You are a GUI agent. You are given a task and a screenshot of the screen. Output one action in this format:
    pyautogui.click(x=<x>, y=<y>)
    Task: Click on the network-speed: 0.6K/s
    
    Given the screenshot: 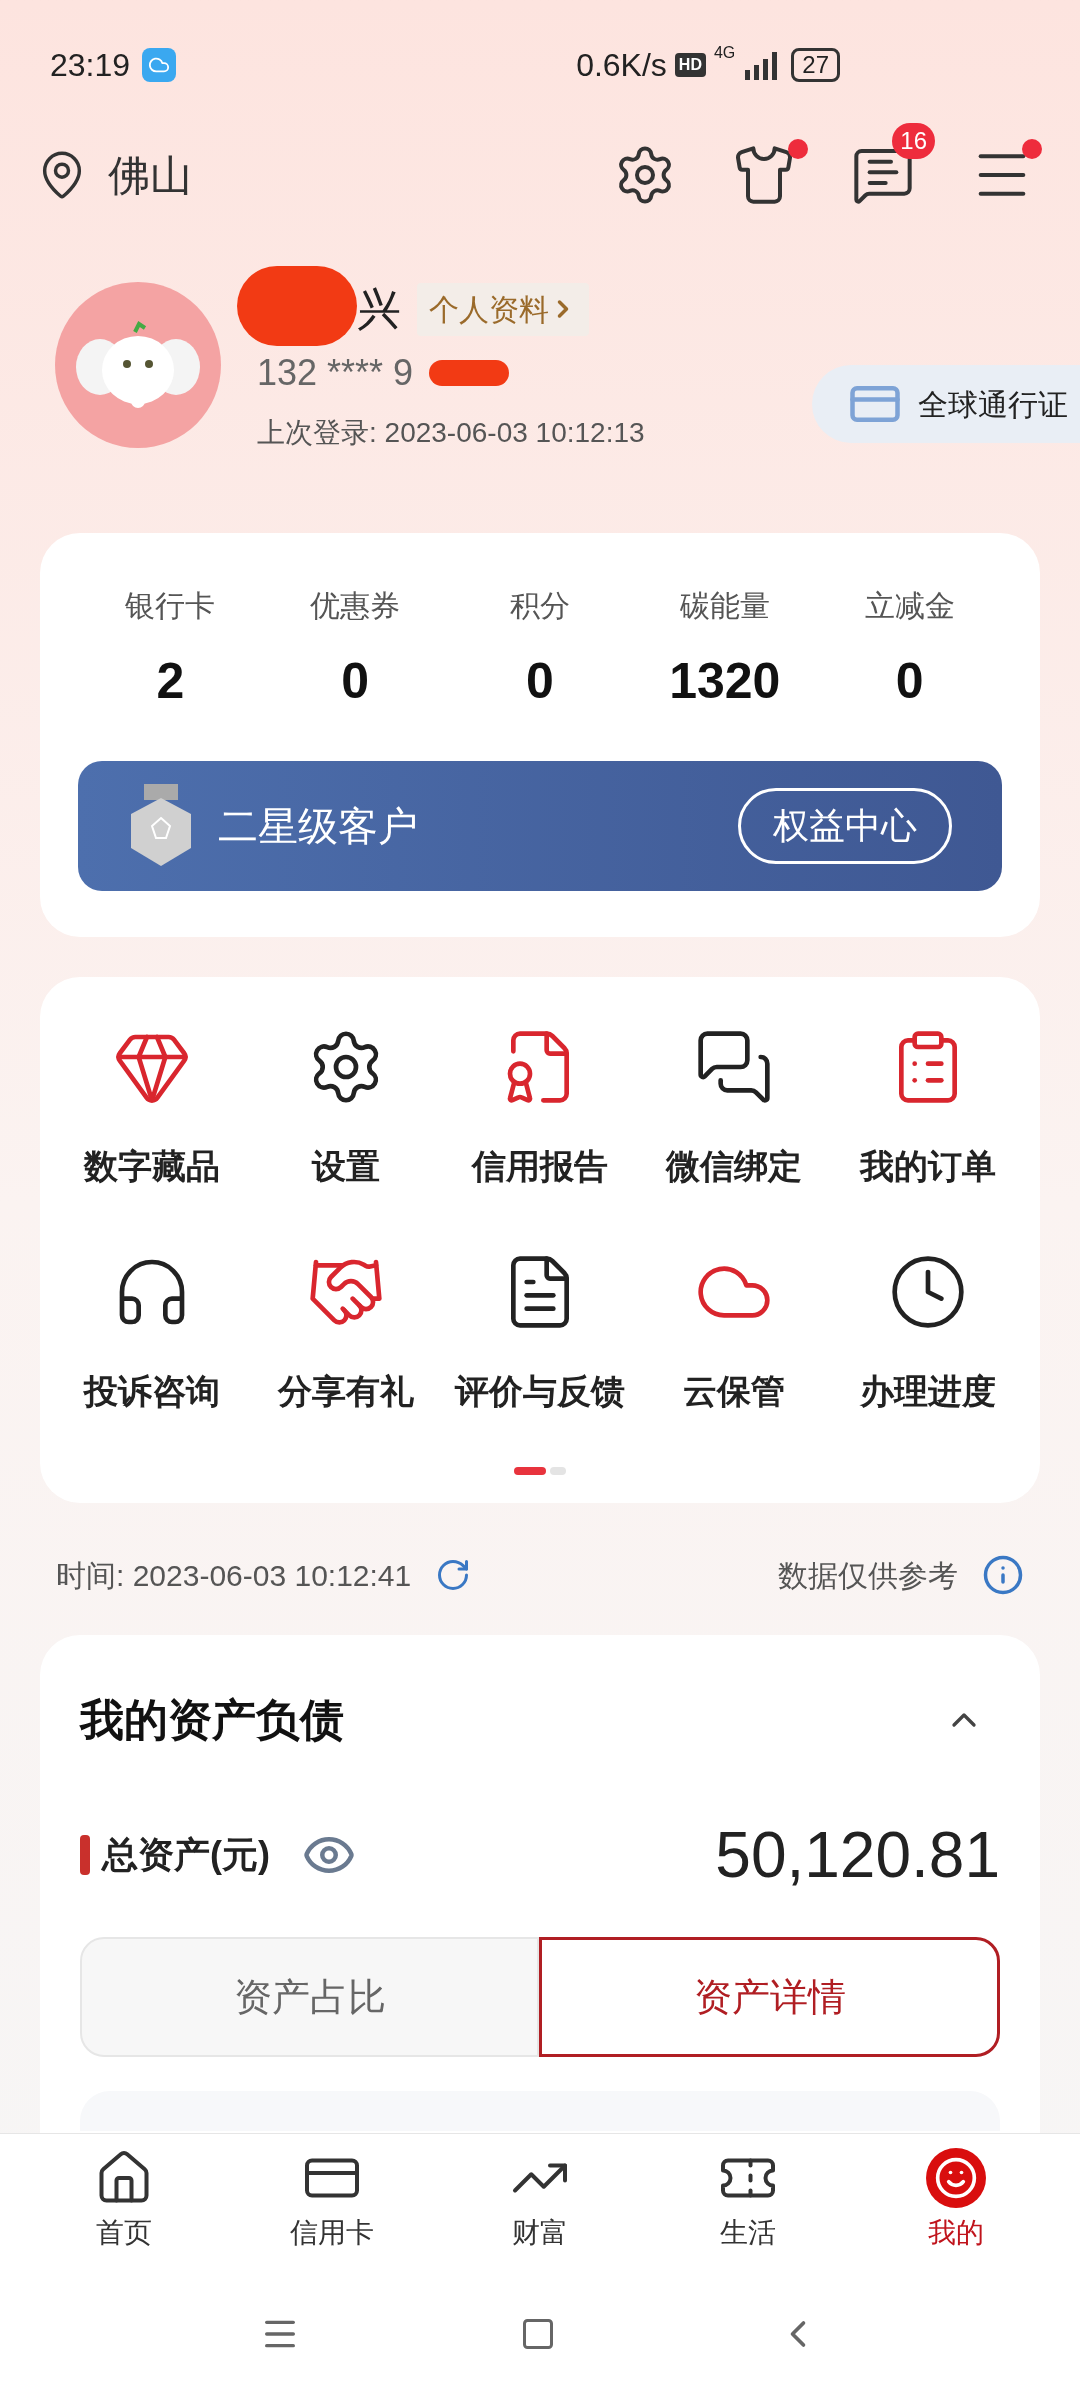 What is the action you would take?
    pyautogui.click(x=621, y=65)
    